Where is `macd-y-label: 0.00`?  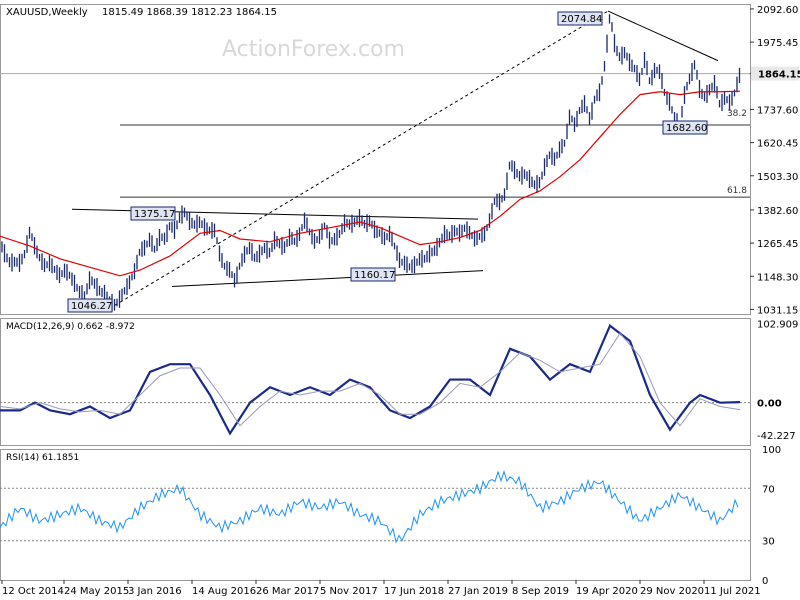 macd-y-label: 0.00 is located at coordinates (769, 404).